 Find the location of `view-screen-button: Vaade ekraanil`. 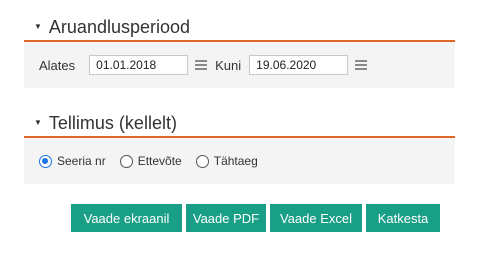

view-screen-button: Vaade ekraanil is located at coordinates (126, 218).